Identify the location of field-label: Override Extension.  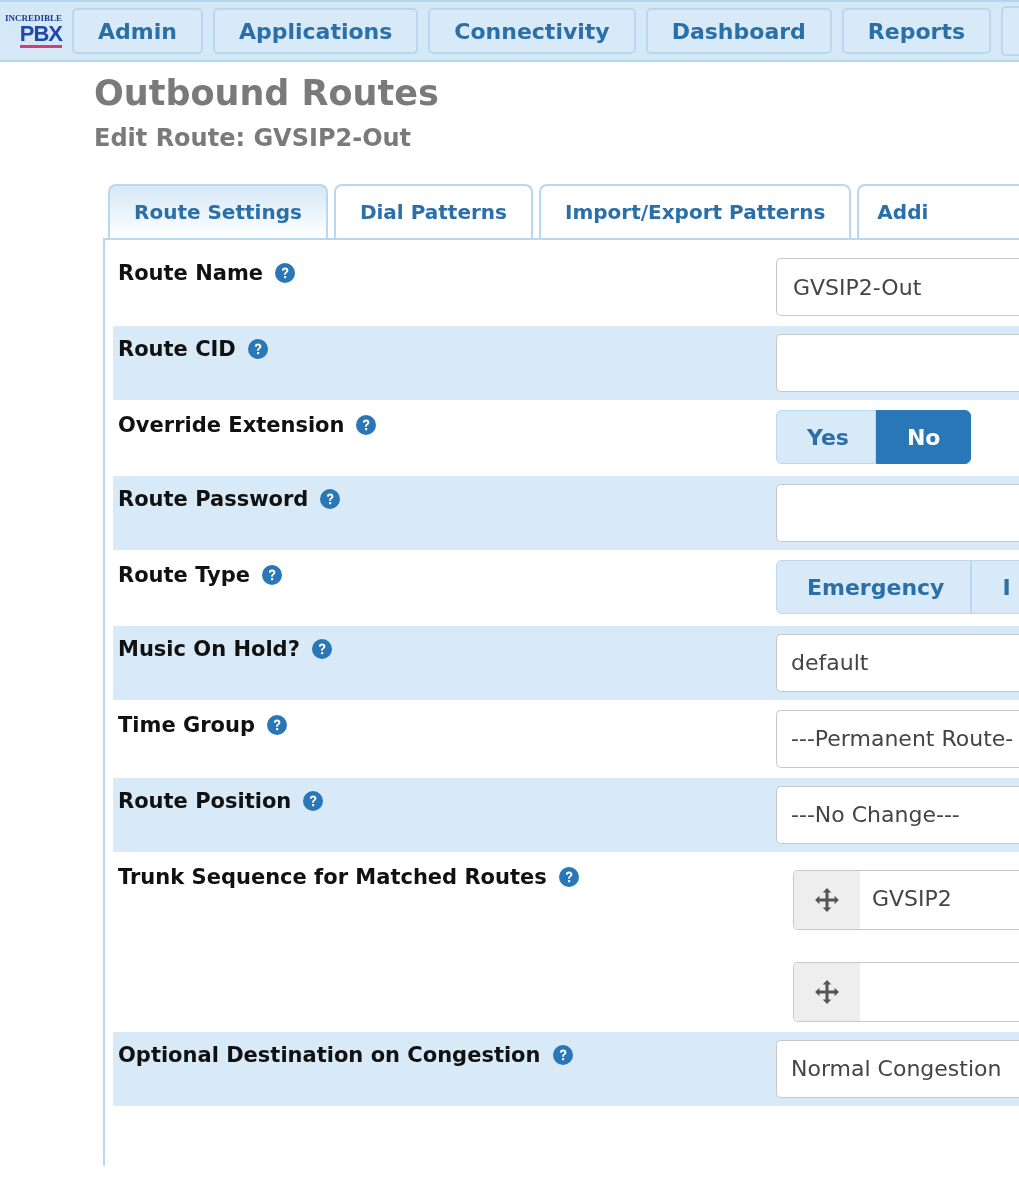
(231, 425).